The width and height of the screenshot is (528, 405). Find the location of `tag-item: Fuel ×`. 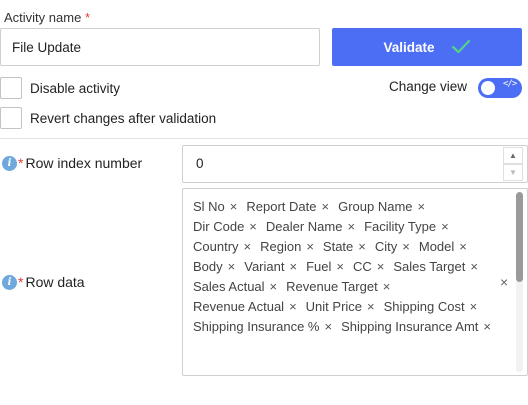

tag-item: Fuel × is located at coordinates (325, 266).